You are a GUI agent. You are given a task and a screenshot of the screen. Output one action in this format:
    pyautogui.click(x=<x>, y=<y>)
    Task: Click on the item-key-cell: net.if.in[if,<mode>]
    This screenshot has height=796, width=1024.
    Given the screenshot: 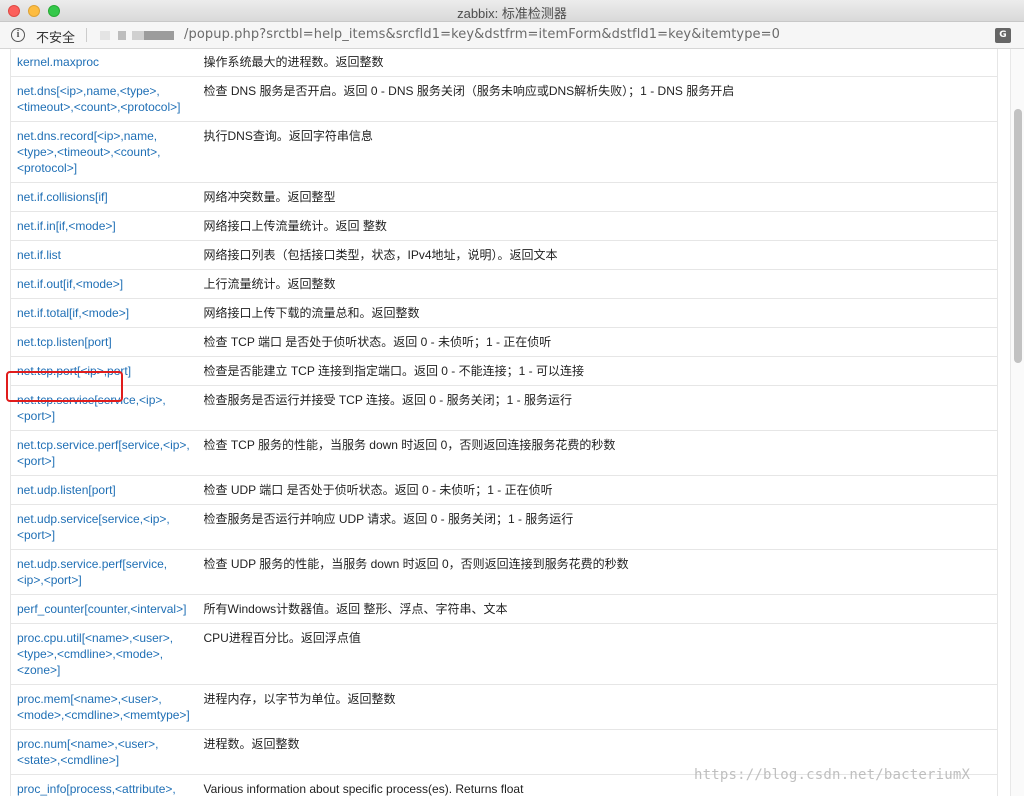 What is the action you would take?
    pyautogui.click(x=104, y=226)
    